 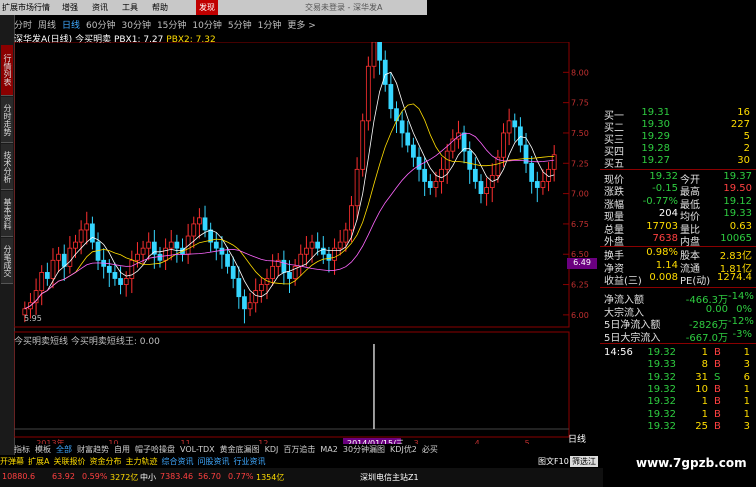 What do you see at coordinates (95, 476) in the screenshot?
I see `index1-pct: 0.59%` at bounding box center [95, 476].